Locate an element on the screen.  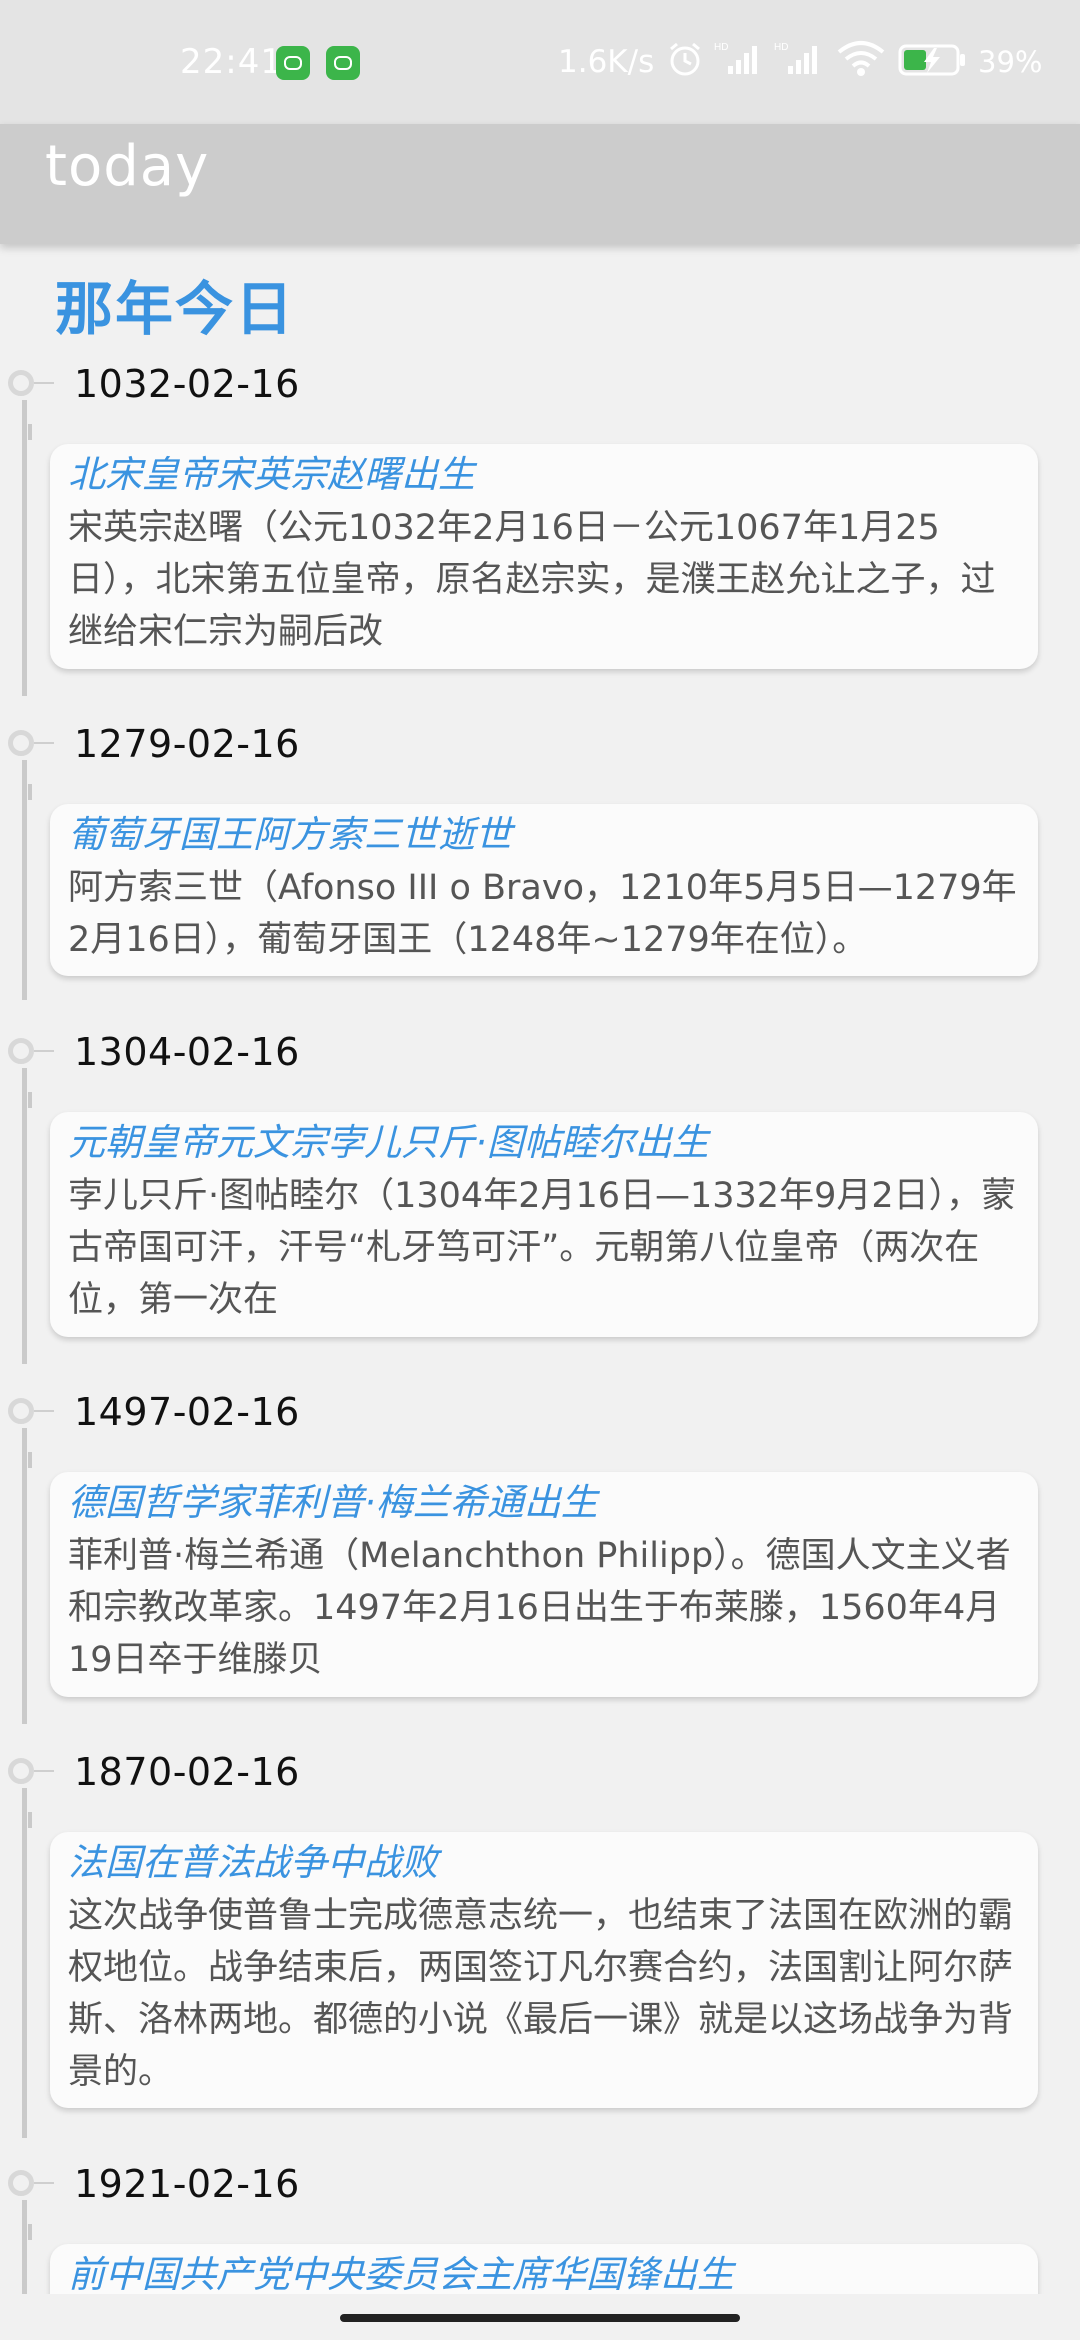
event-title: 北宋皇帝宋英宗赵曙出生 is located at coordinates (271, 474).